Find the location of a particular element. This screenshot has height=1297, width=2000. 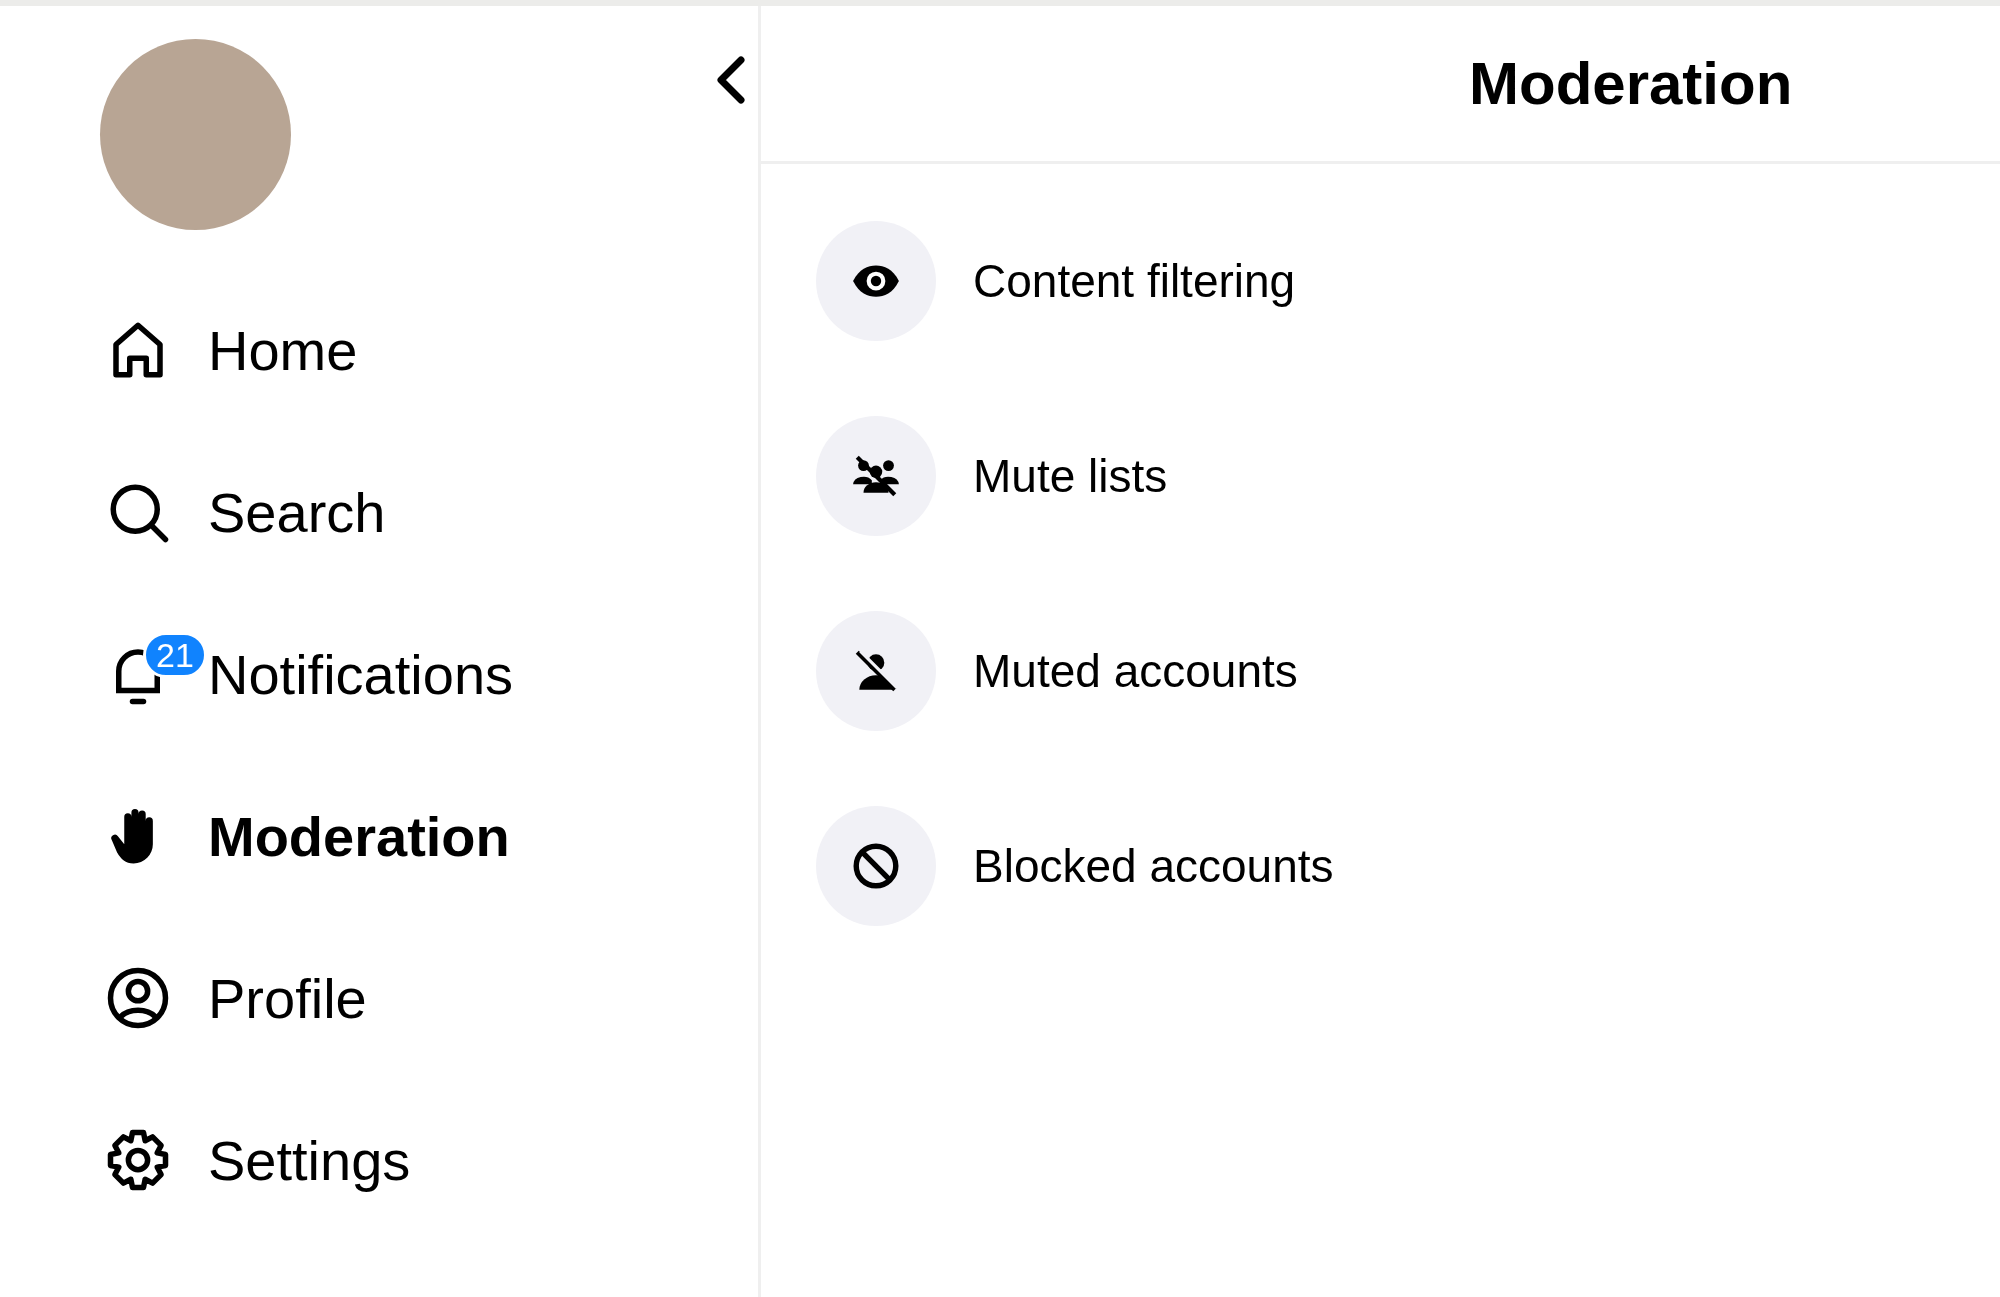

menu-item: Content filtering is located at coordinates (1134, 280).